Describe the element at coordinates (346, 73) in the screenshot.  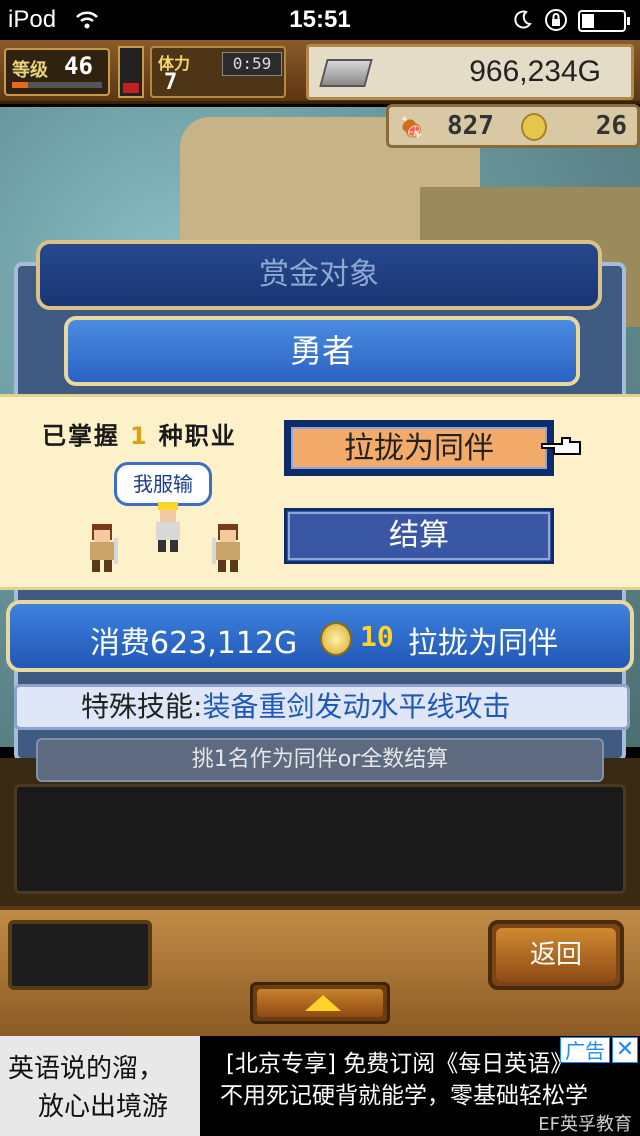
I see `silver-ingot-icon` at that location.